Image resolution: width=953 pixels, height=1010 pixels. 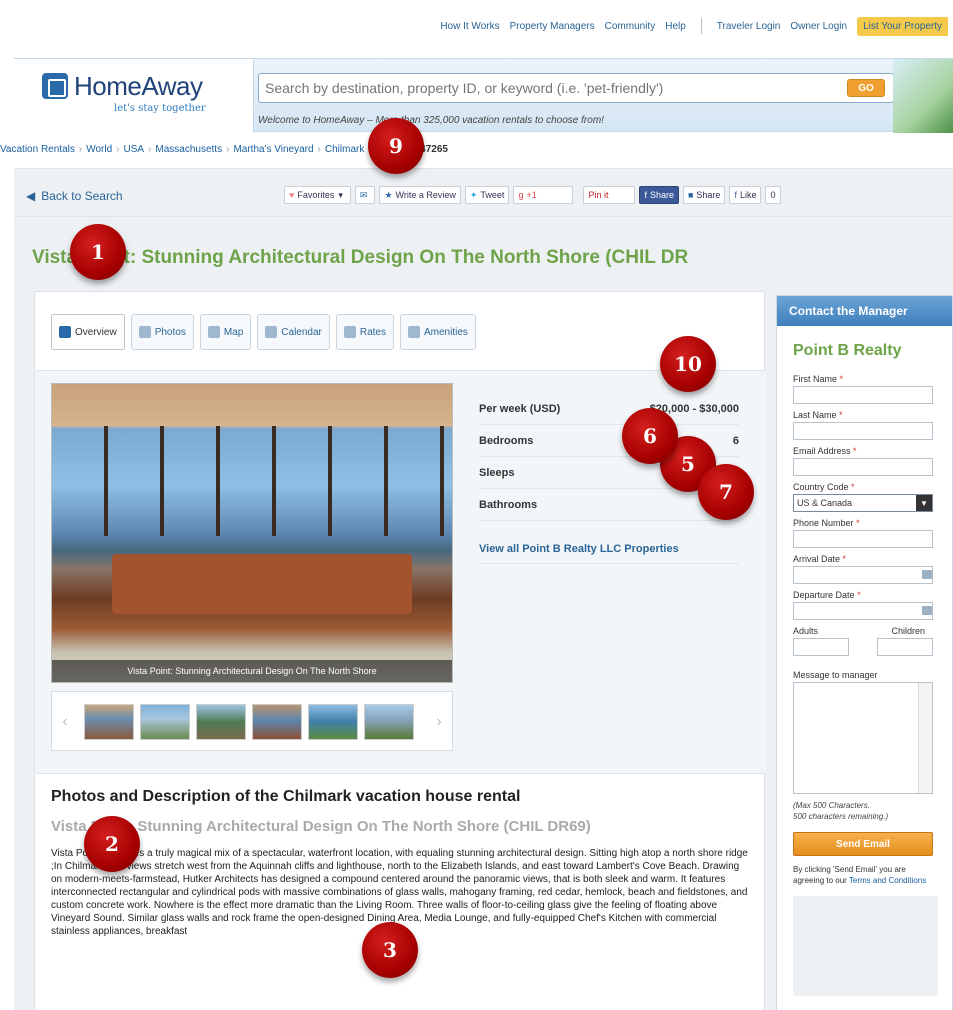 I want to click on phone-label: Phone Number *, so click(x=826, y=523).